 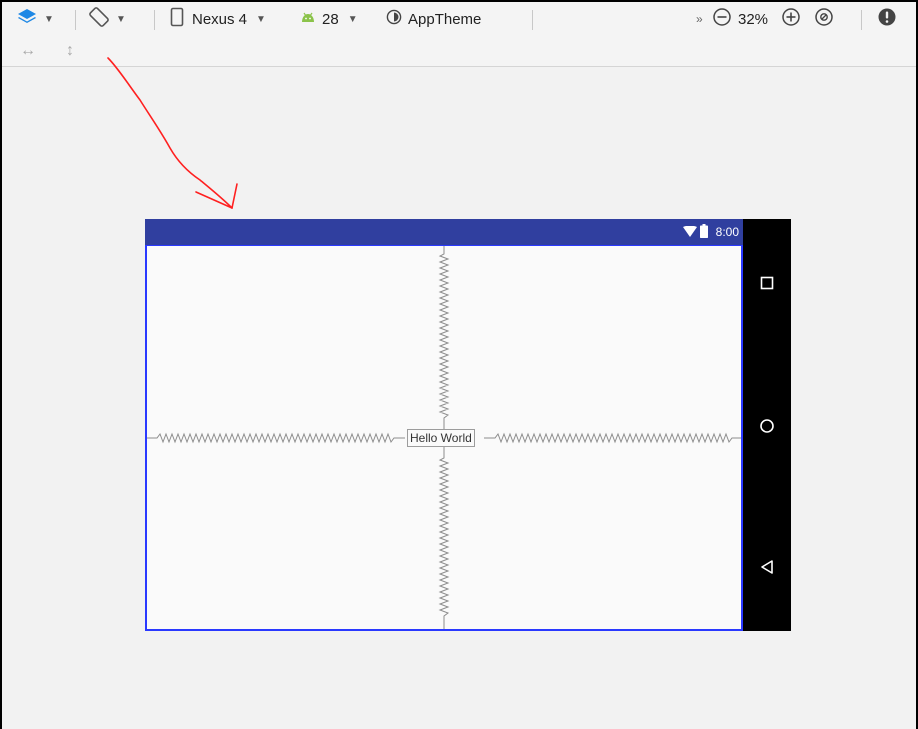 I want to click on status-bar: 8:00, so click(x=444, y=232).